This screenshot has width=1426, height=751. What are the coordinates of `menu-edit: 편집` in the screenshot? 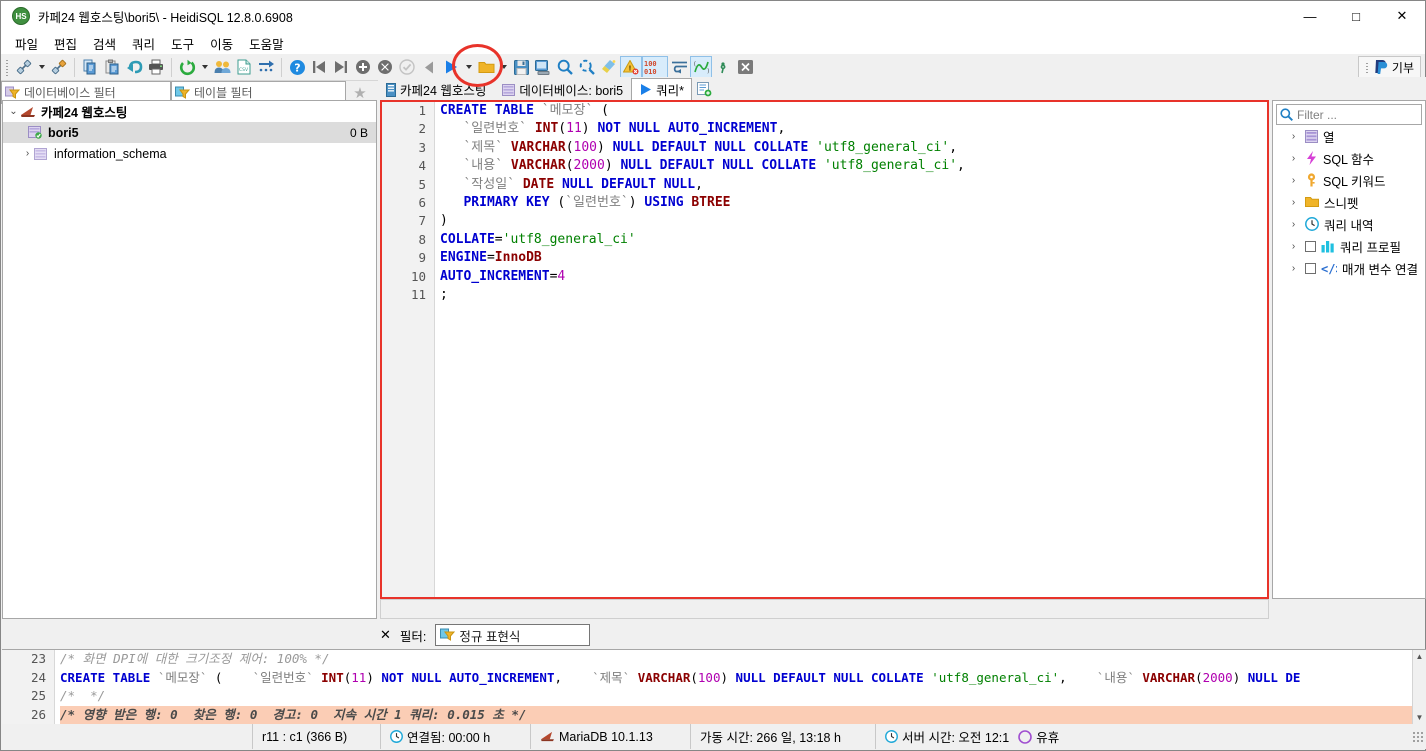 It's located at (65, 43).